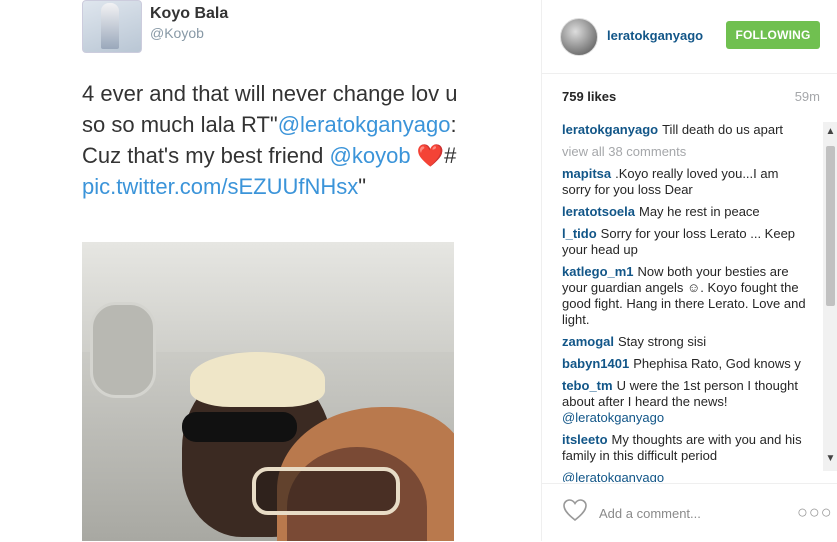 Image resolution: width=837 pixels, height=542 pixels. Describe the element at coordinates (815, 512) in the screenshot. I see `more-options-icon: ○○○` at that location.